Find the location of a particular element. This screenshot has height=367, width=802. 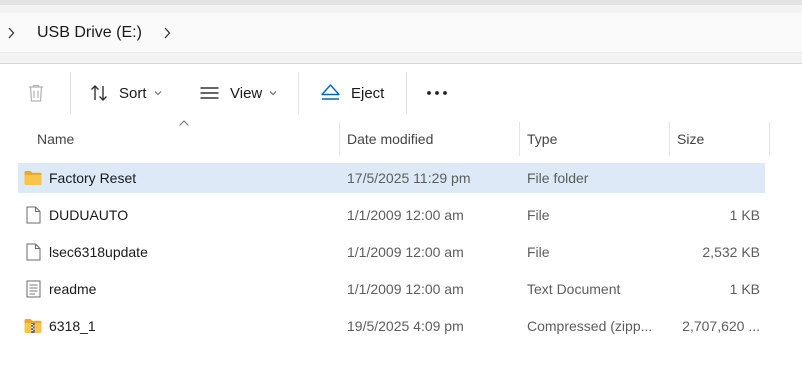

more-ellipsis-icon is located at coordinates (437, 93).